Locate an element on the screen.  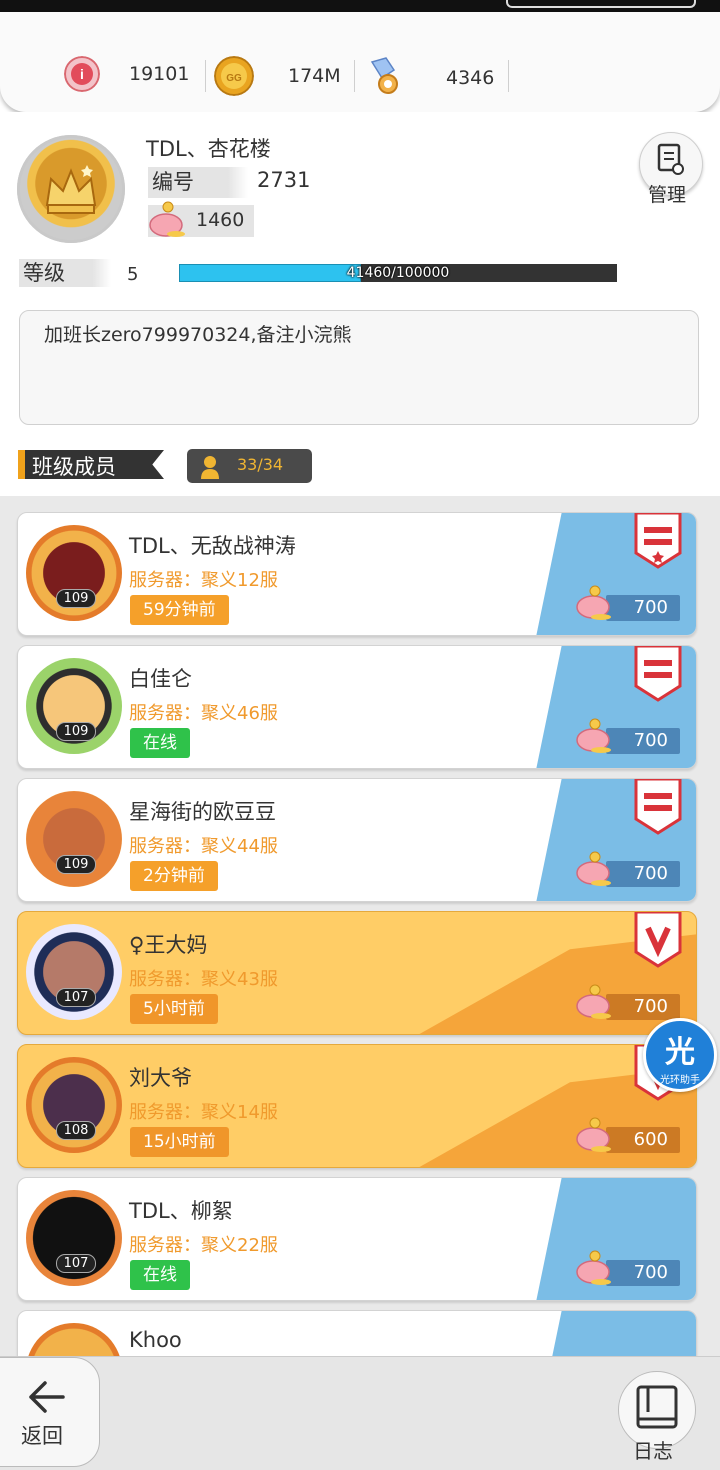
member-online-status: 59分钟前 is located at coordinates (179, 610).